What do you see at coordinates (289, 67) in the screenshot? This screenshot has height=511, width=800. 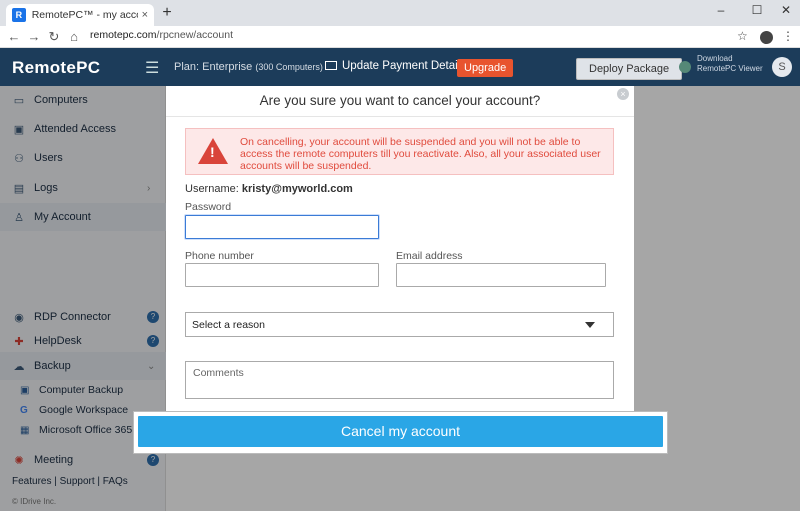 I see `plan-detail: (300 Computers)` at bounding box center [289, 67].